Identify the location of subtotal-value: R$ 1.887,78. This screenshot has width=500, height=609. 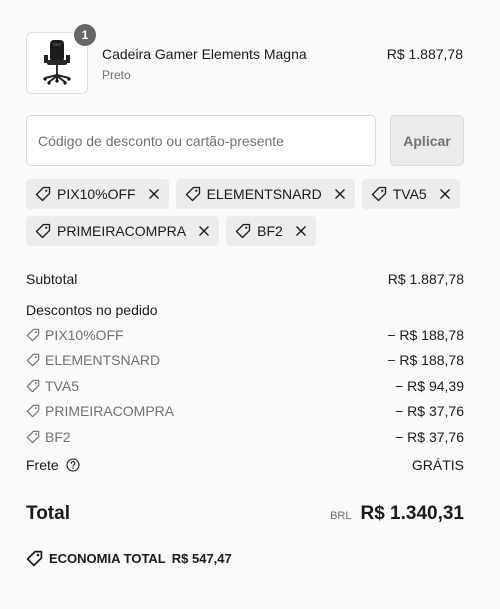
(425, 279).